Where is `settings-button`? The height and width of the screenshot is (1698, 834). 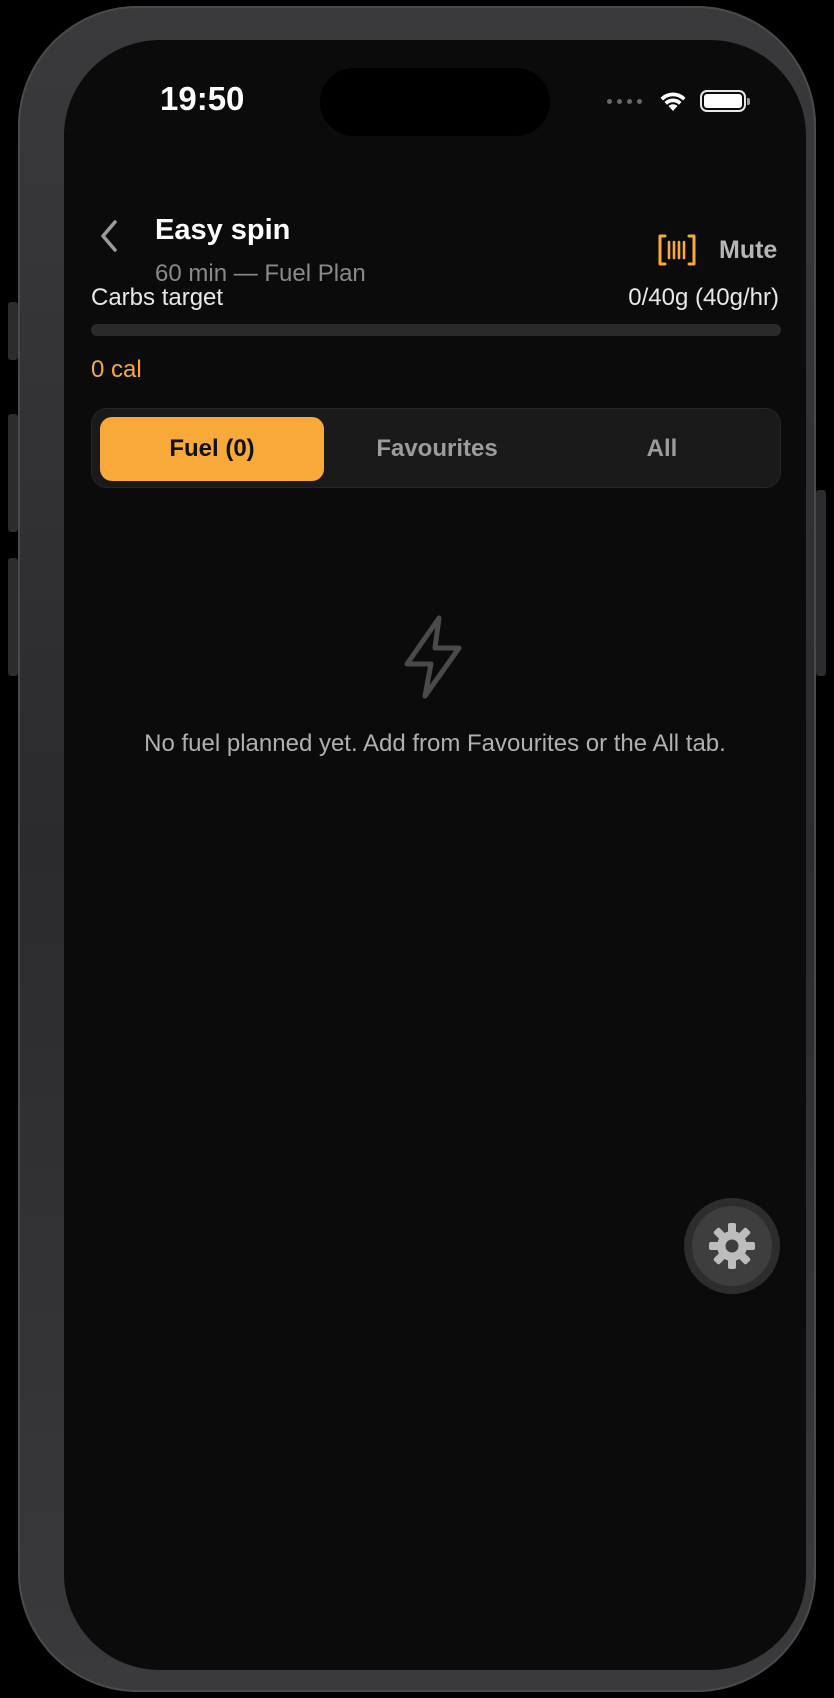 settings-button is located at coordinates (732, 1246).